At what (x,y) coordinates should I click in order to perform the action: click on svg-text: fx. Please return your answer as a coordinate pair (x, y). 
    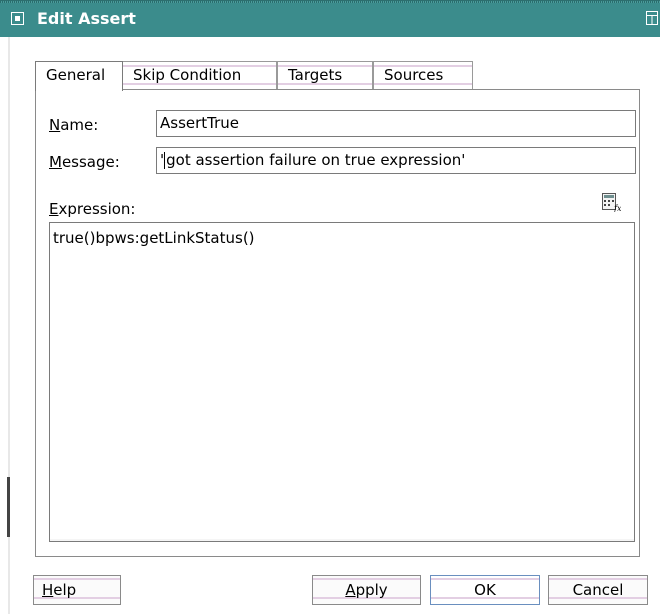
    Looking at the image, I should click on (617, 208).